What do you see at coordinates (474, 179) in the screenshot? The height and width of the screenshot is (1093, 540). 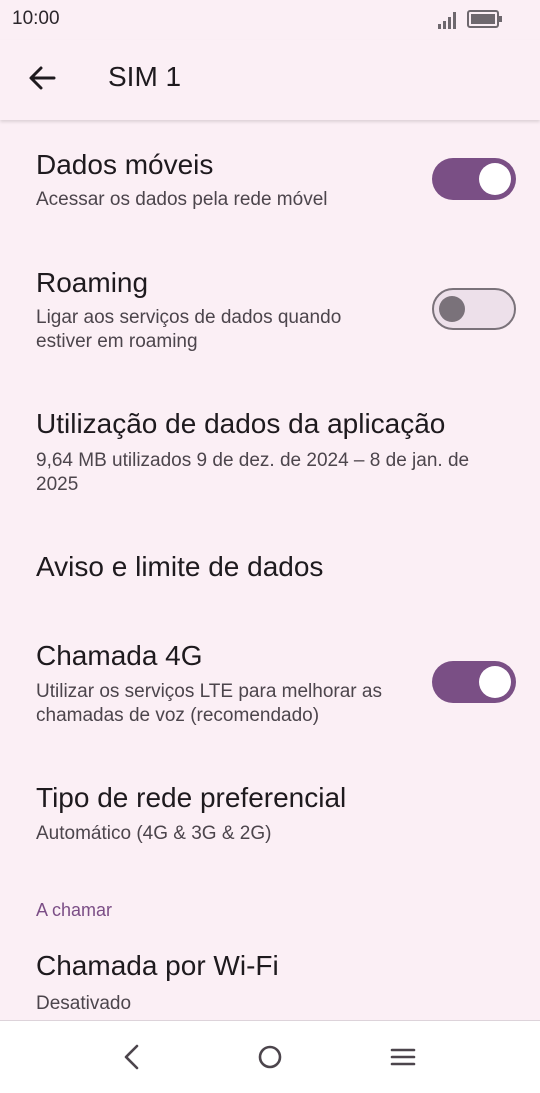 I see `mobile-data-toggle` at bounding box center [474, 179].